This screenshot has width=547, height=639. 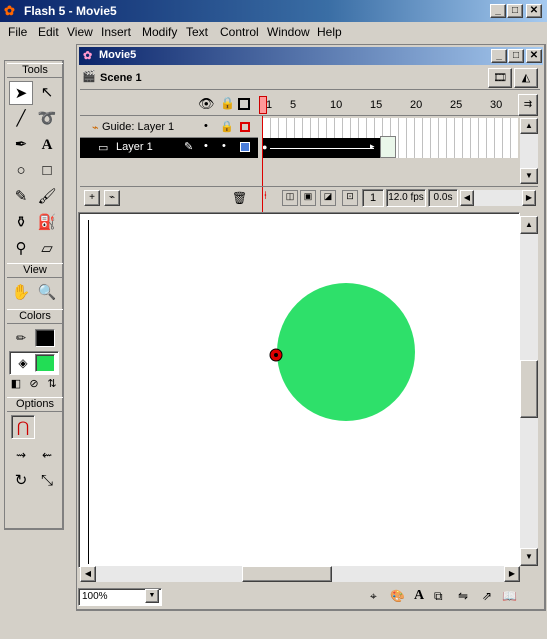 What do you see at coordinates (244, 104) in the screenshot?
I see `outline-icon` at bounding box center [244, 104].